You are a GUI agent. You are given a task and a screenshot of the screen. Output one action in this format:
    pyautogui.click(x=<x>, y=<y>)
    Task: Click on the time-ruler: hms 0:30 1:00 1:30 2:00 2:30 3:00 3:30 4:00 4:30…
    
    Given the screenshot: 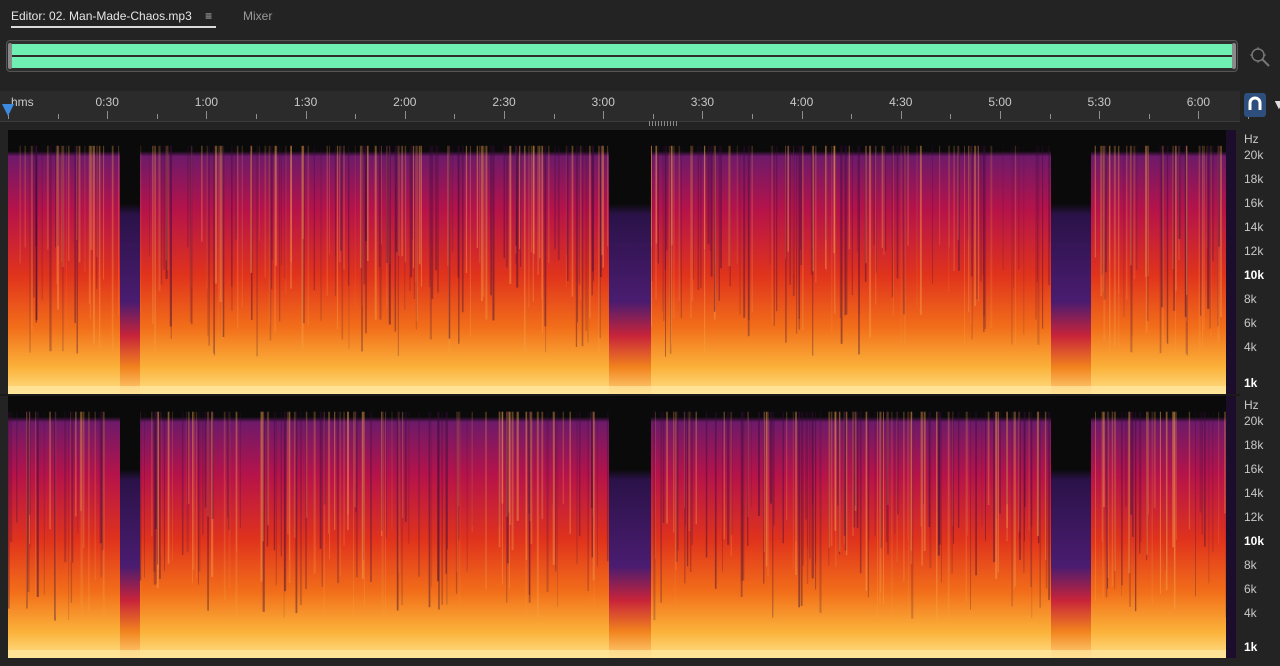 What is the action you would take?
    pyautogui.click(x=624, y=106)
    